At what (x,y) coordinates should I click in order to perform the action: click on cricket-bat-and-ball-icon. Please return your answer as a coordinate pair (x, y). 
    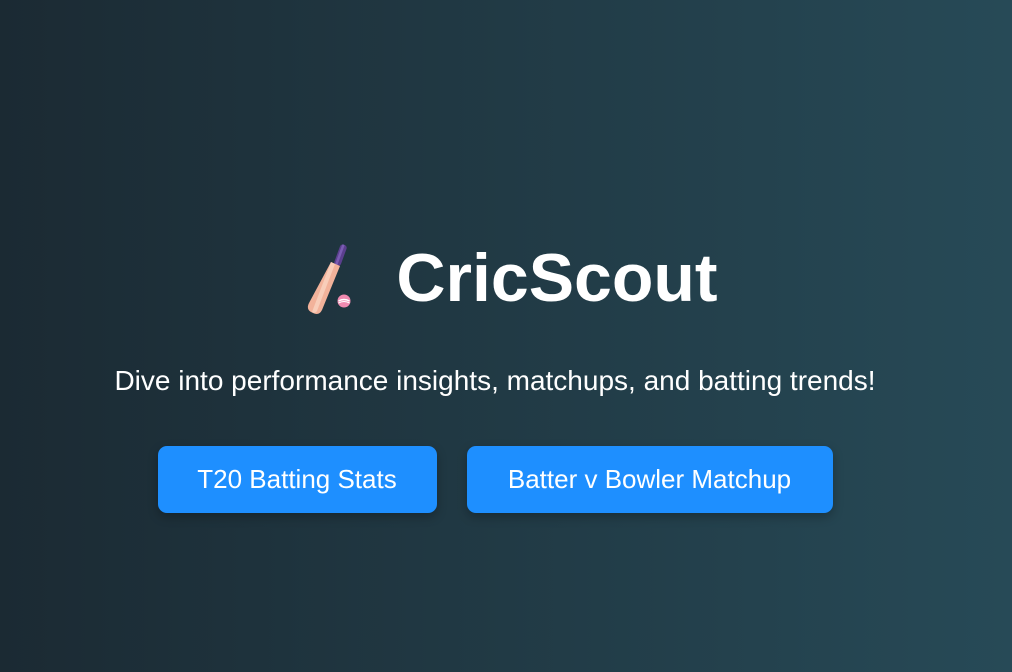
    Looking at the image, I should click on (329, 279).